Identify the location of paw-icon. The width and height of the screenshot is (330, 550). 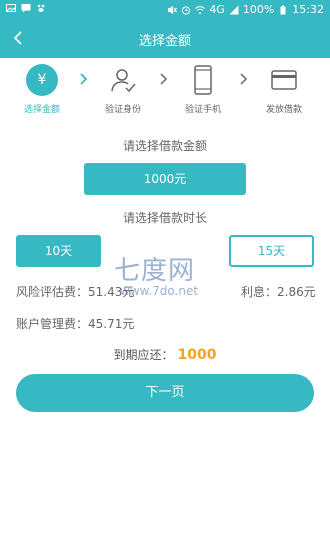
(41, 8).